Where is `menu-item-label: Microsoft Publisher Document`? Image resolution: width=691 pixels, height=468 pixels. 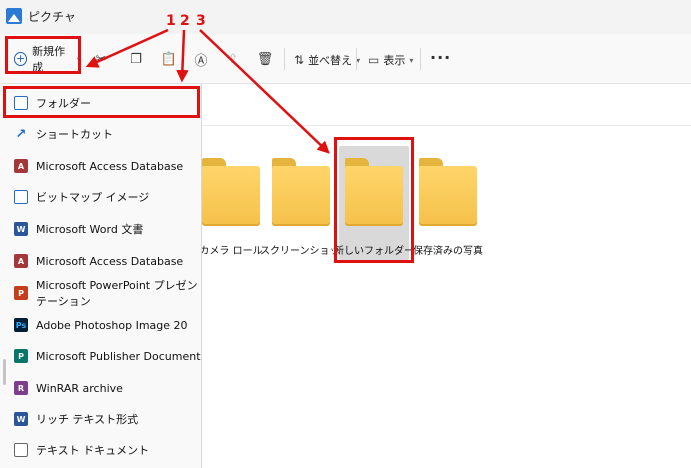
menu-item-label: Microsoft Publisher Document is located at coordinates (118, 356).